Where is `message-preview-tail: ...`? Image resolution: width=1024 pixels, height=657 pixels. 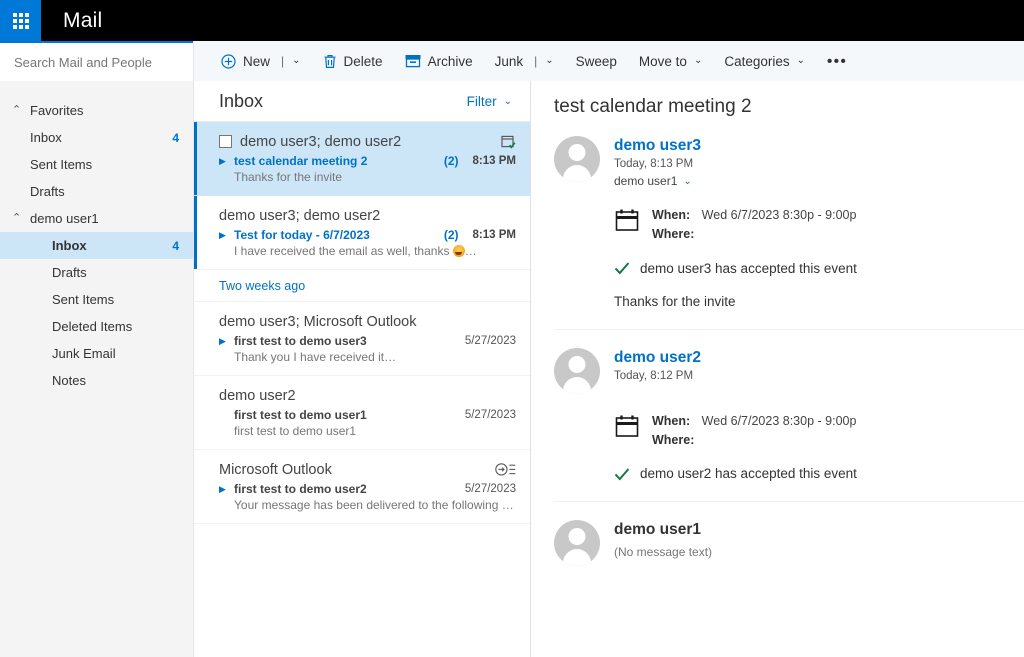
message-preview-tail: ... is located at coordinates (512, 357).